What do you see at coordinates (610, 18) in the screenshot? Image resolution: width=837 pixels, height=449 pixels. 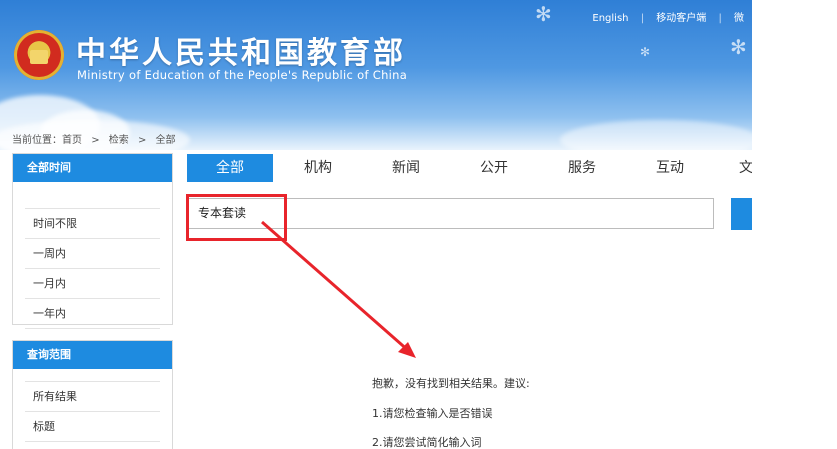 I see `english-link: English` at bounding box center [610, 18].